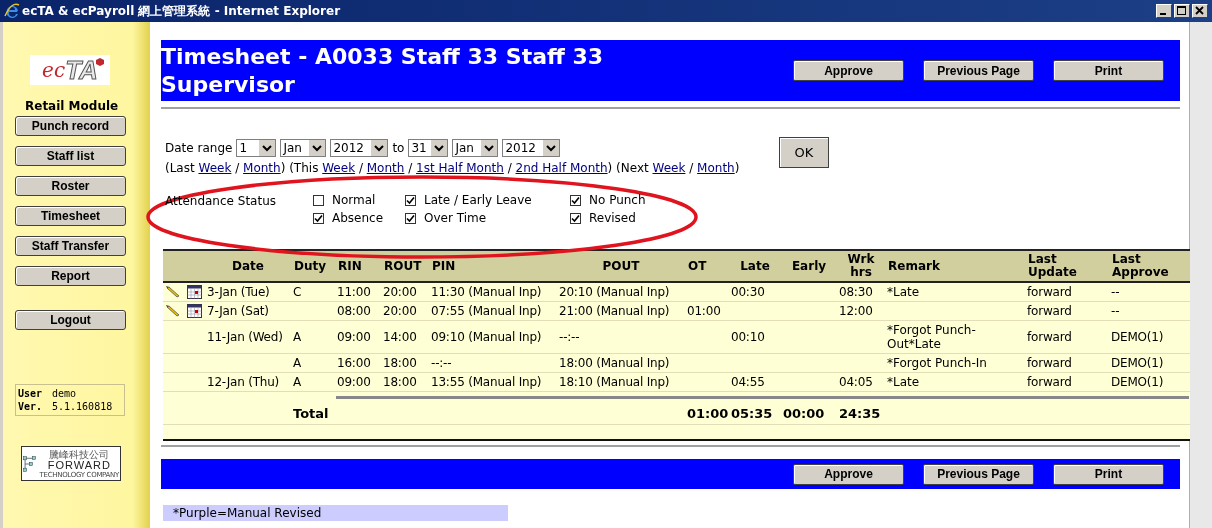  I want to click on user-value: demo, so click(65, 393).